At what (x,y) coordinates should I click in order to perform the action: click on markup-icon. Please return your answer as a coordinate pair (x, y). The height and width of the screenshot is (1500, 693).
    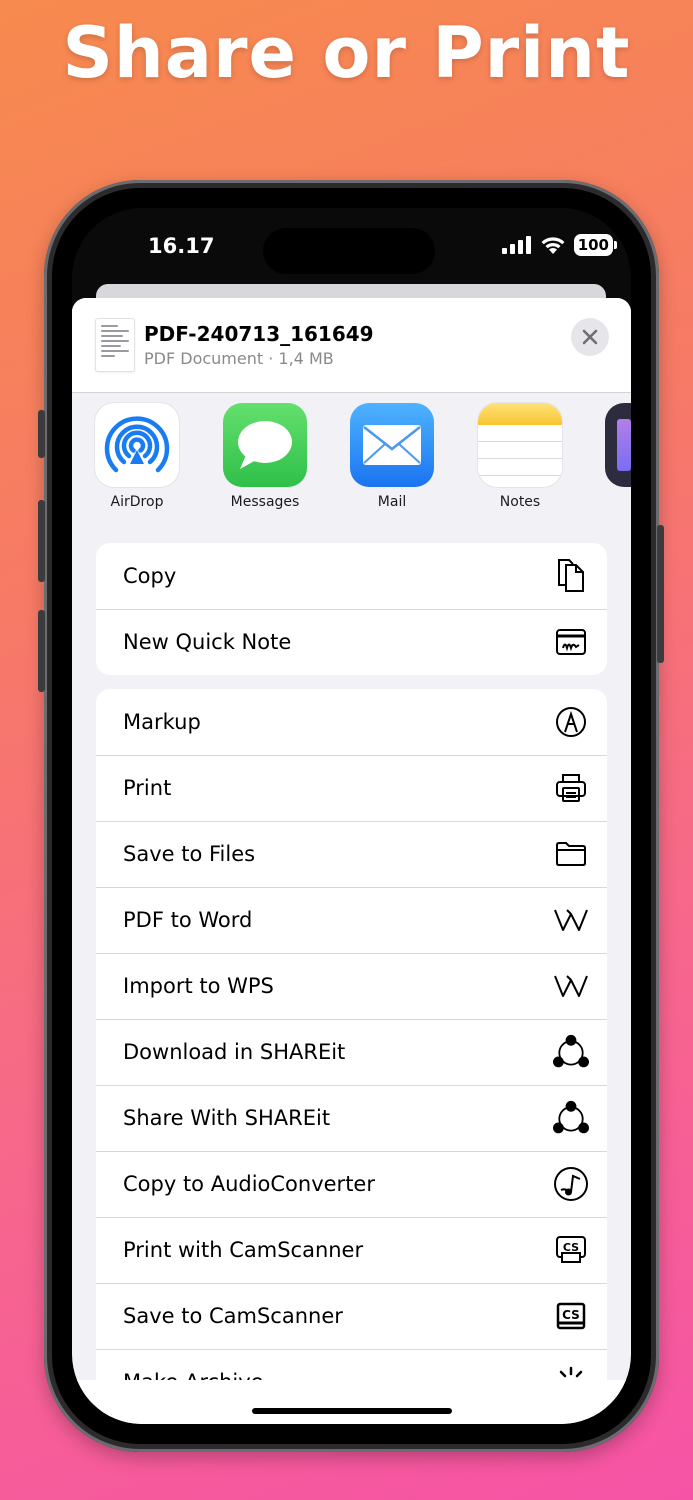
    Looking at the image, I should click on (571, 722).